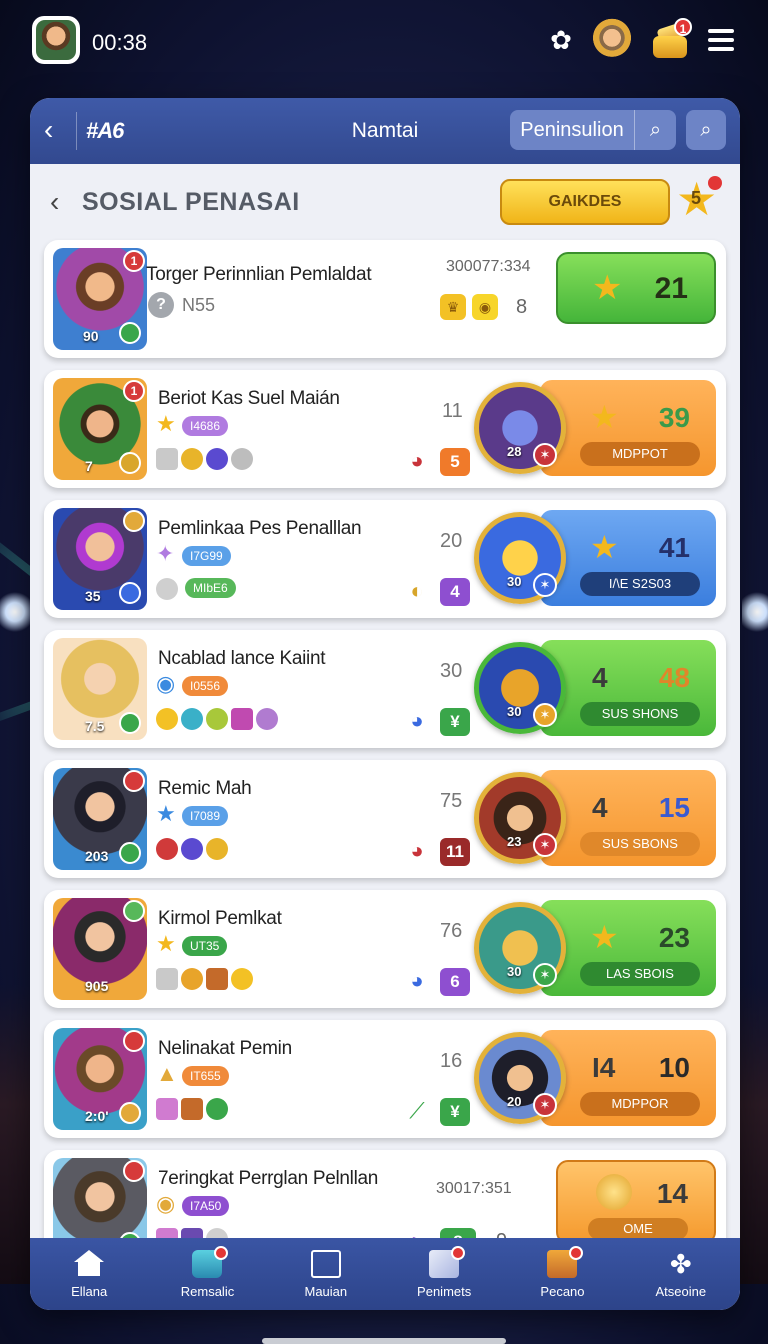 The height and width of the screenshot is (1344, 768). What do you see at coordinates (671, 288) in the screenshot?
I see `score-value: 21` at bounding box center [671, 288].